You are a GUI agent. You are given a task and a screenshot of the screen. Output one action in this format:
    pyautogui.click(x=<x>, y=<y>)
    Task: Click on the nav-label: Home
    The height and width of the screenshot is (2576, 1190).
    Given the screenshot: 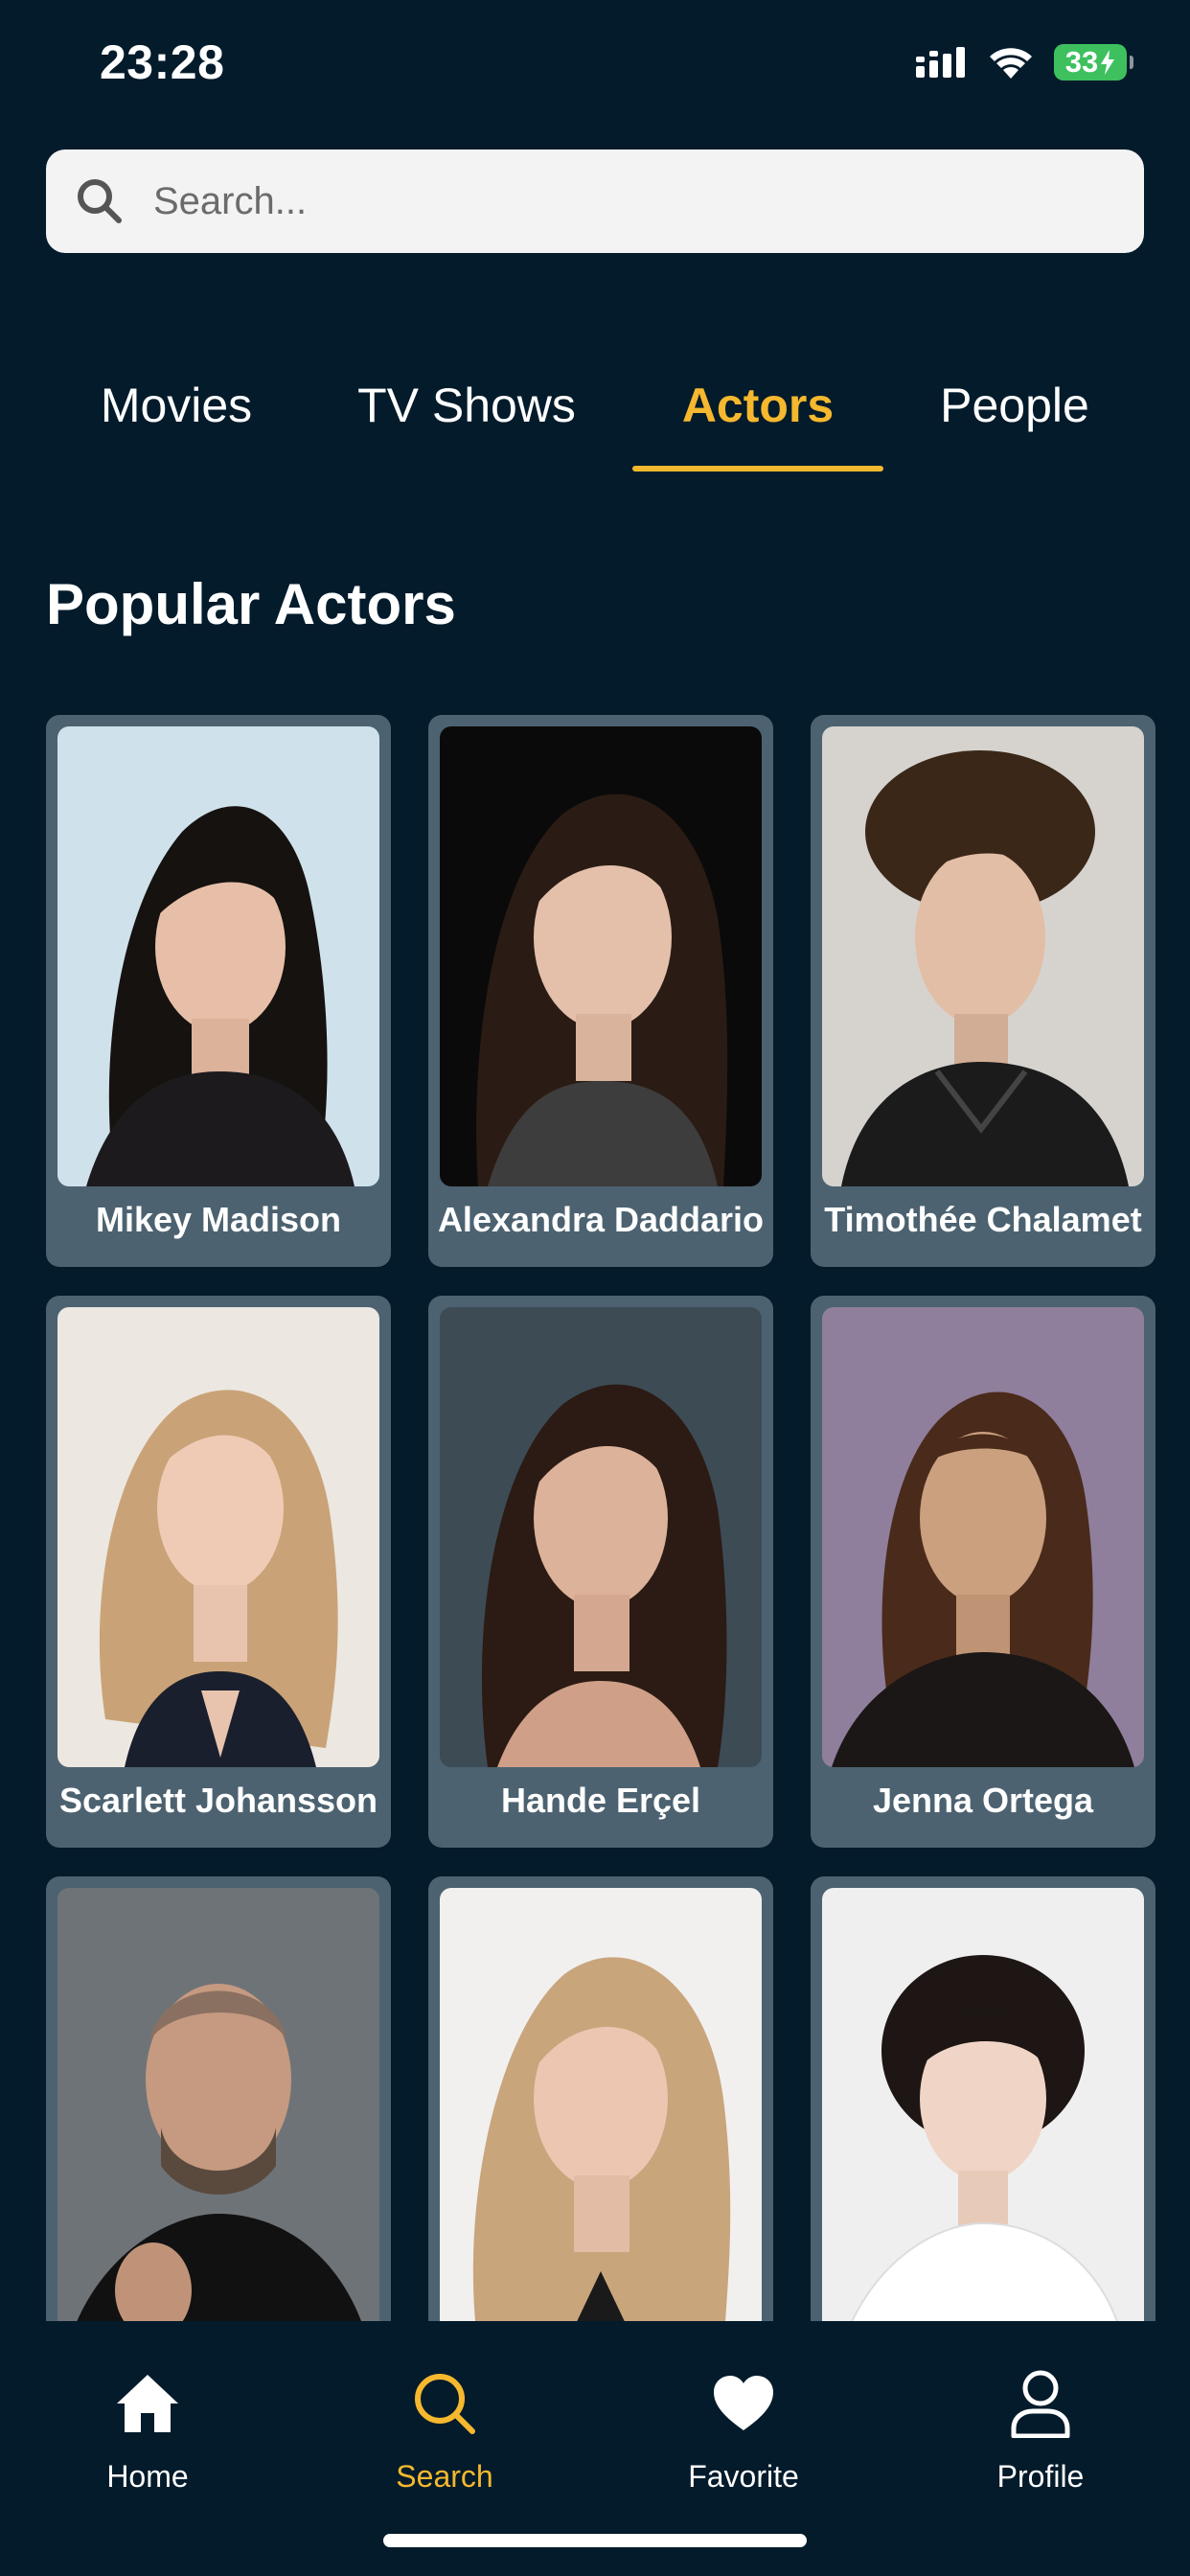 What is the action you would take?
    pyautogui.click(x=148, y=2476)
    